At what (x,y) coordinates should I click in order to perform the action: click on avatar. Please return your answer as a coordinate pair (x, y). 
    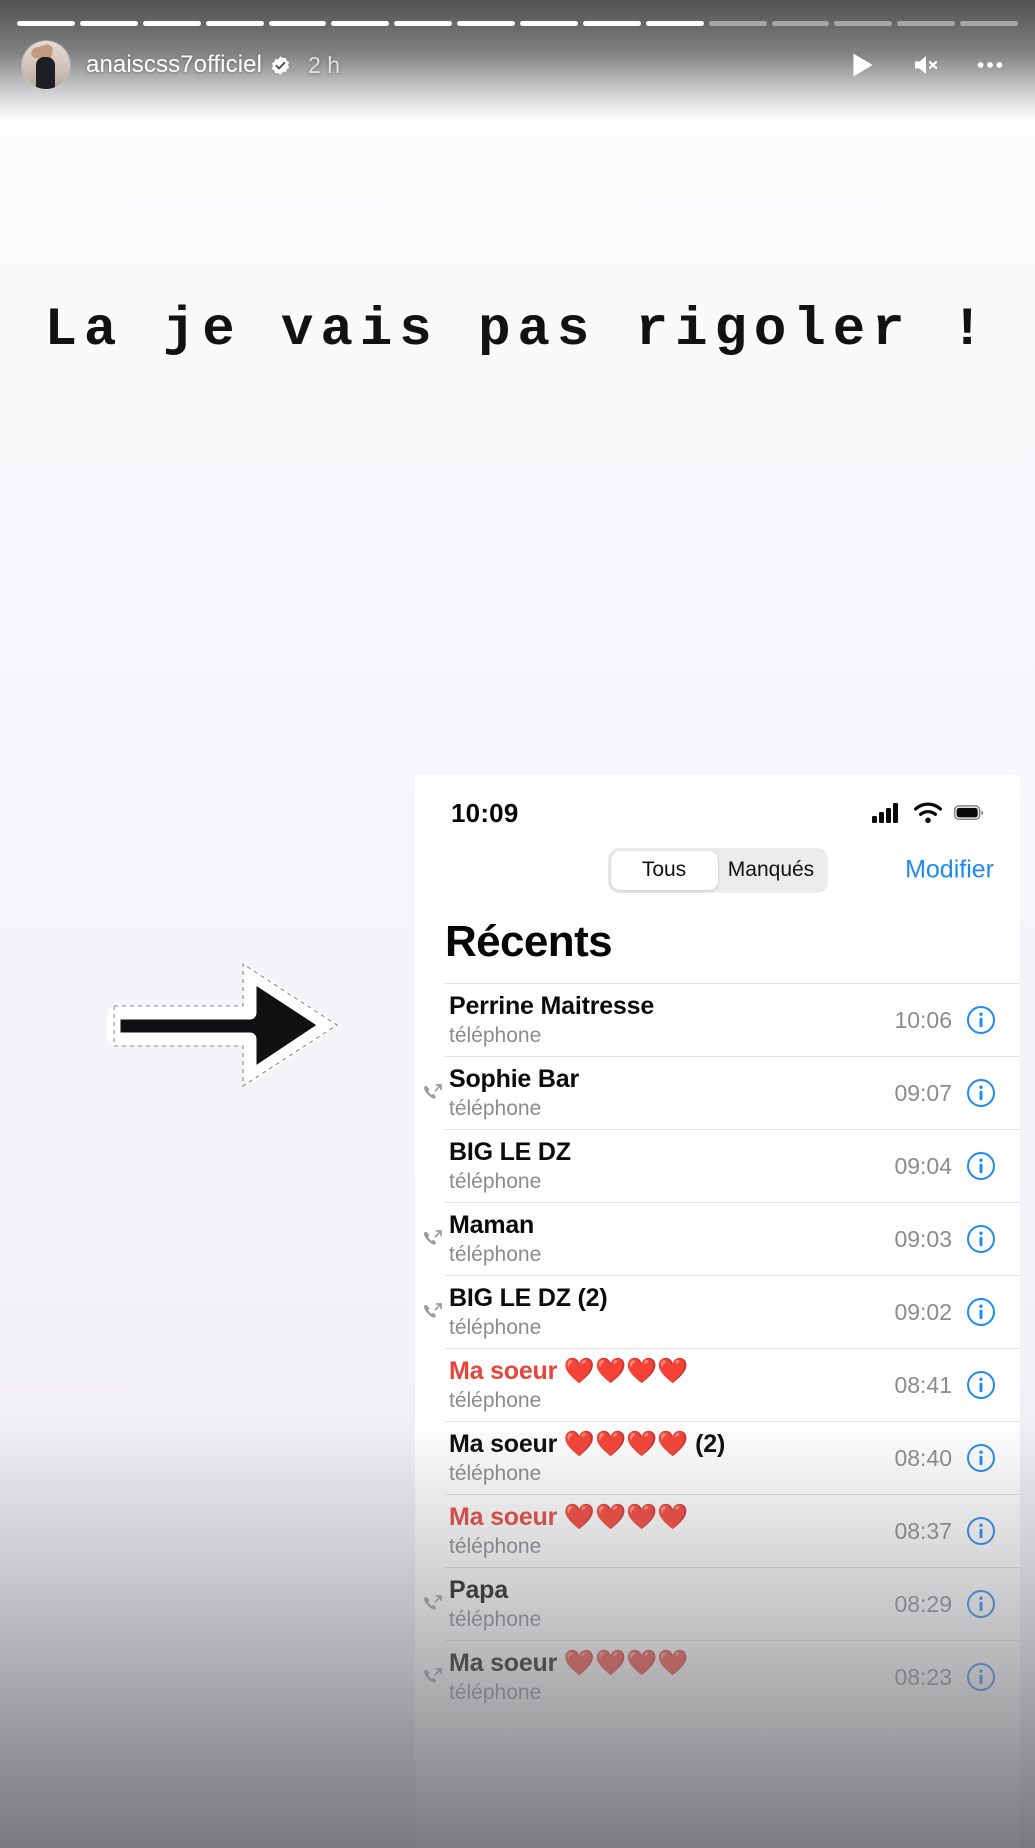
    Looking at the image, I should click on (46, 65).